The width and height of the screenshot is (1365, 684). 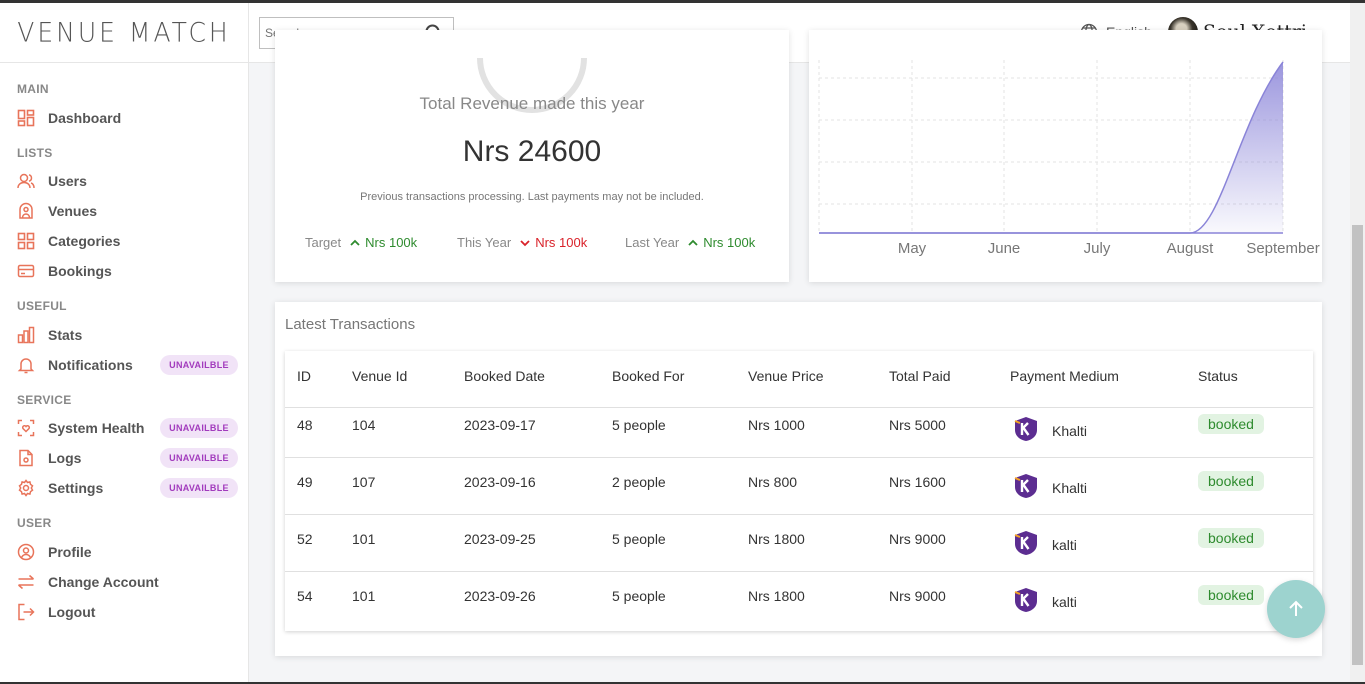 What do you see at coordinates (532, 85) in the screenshot?
I see `revenue-progress-ring` at bounding box center [532, 85].